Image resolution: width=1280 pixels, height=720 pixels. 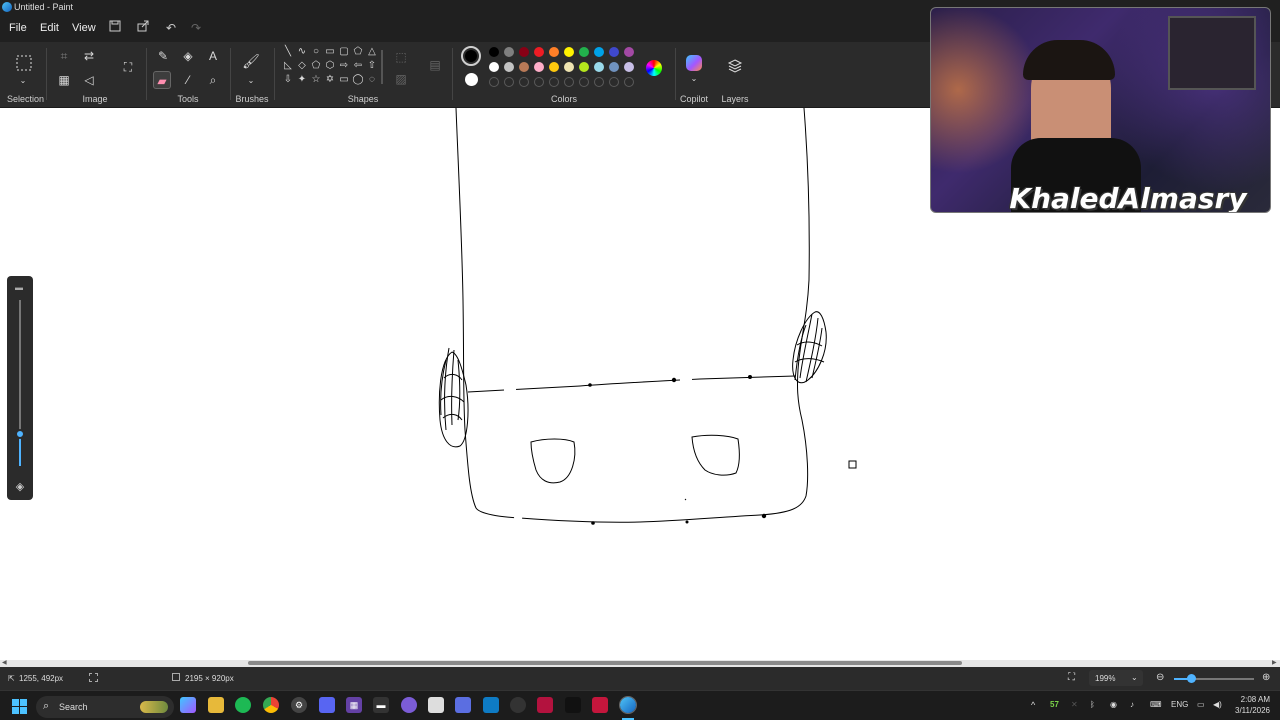 What do you see at coordinates (64, 56) in the screenshot?
I see `crop-icon: ⌗` at bounding box center [64, 56].